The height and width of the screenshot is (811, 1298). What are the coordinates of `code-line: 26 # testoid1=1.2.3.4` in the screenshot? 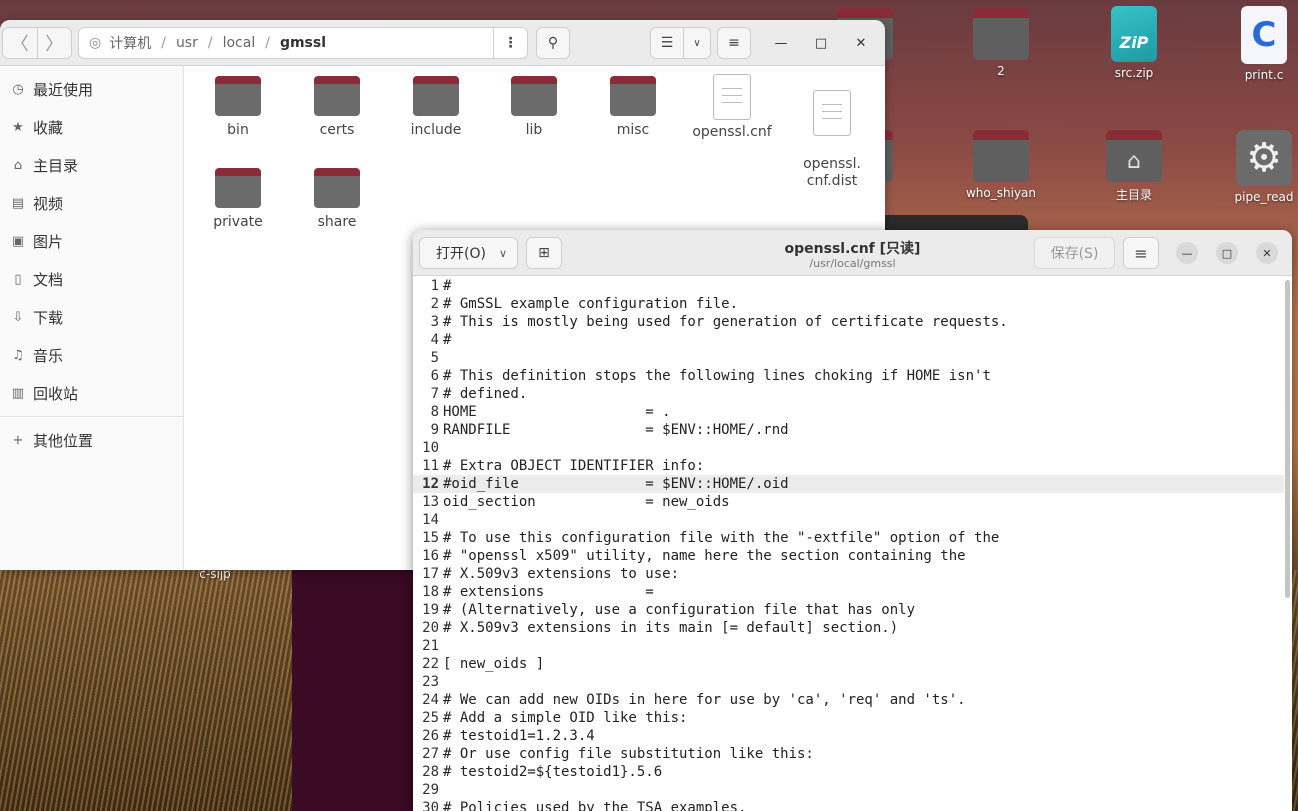 It's located at (848, 736).